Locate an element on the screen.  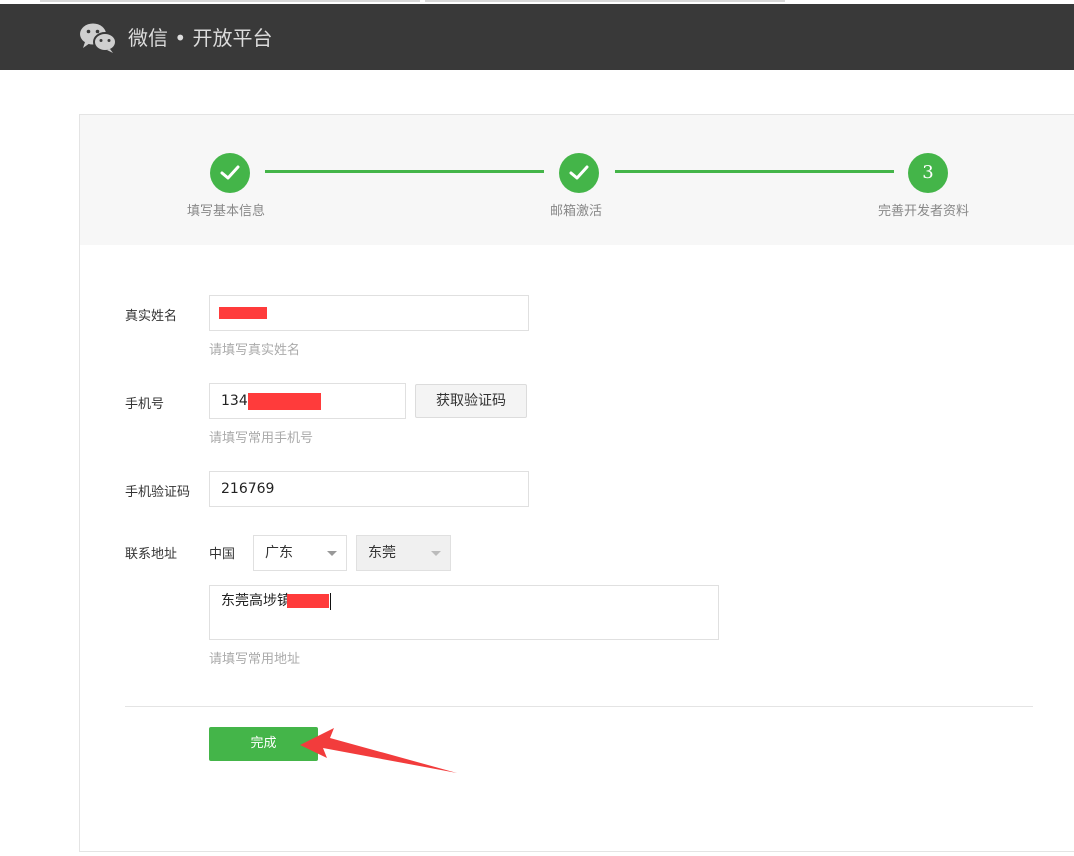
phone-input: 134 is located at coordinates (307, 401).